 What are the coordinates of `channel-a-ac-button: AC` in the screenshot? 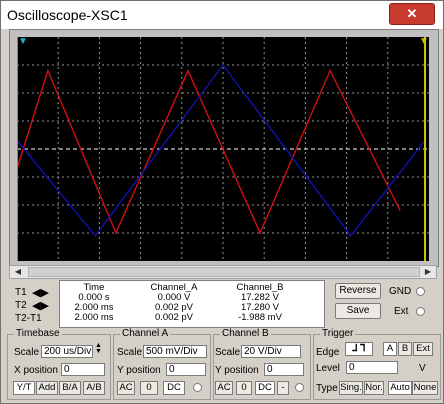 It's located at (126, 388).